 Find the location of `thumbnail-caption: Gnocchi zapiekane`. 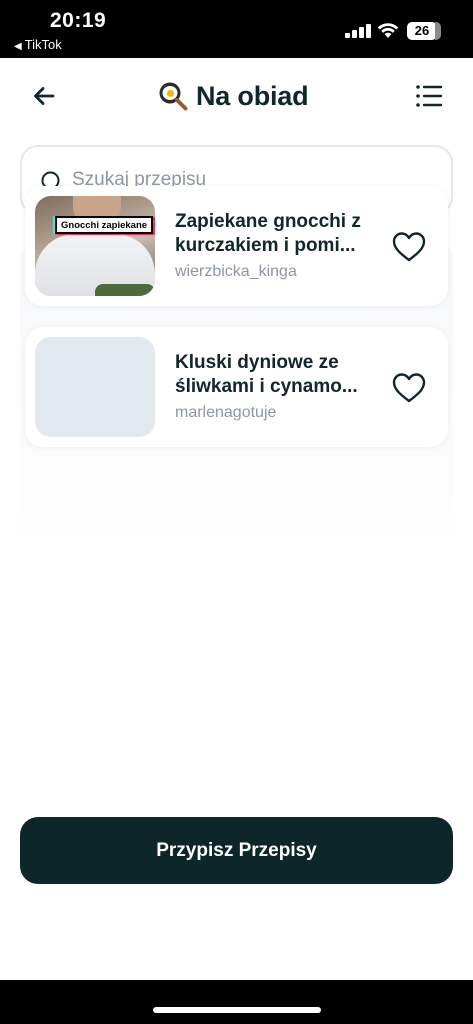

thumbnail-caption: Gnocchi zapiekane is located at coordinates (104, 225).